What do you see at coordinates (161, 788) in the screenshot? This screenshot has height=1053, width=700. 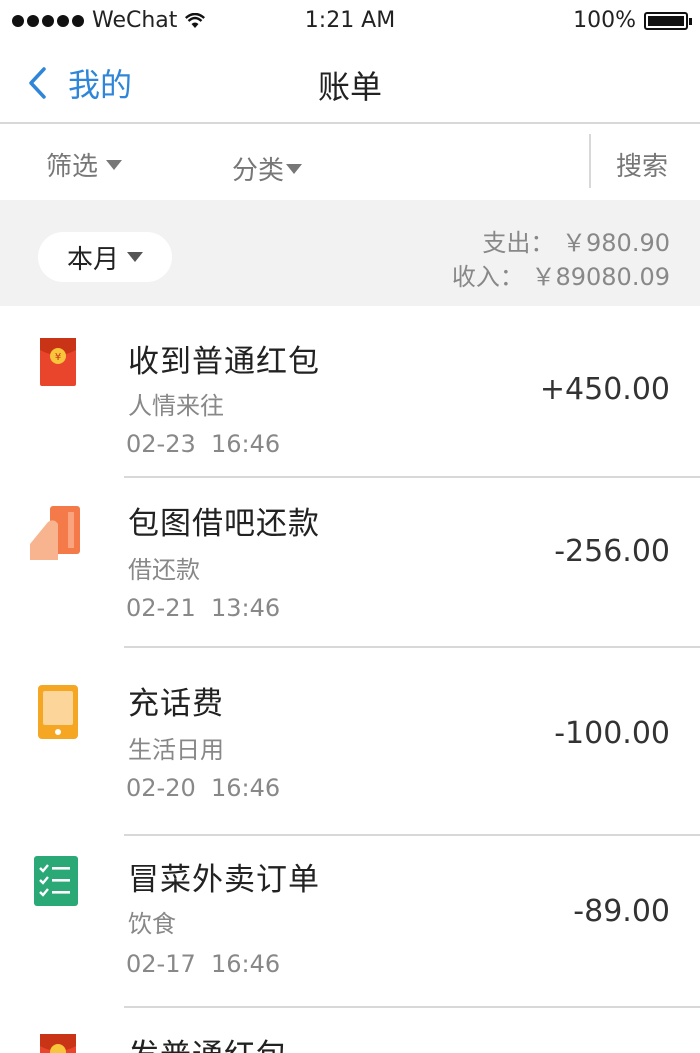 I see `transaction-date: 02-20` at bounding box center [161, 788].